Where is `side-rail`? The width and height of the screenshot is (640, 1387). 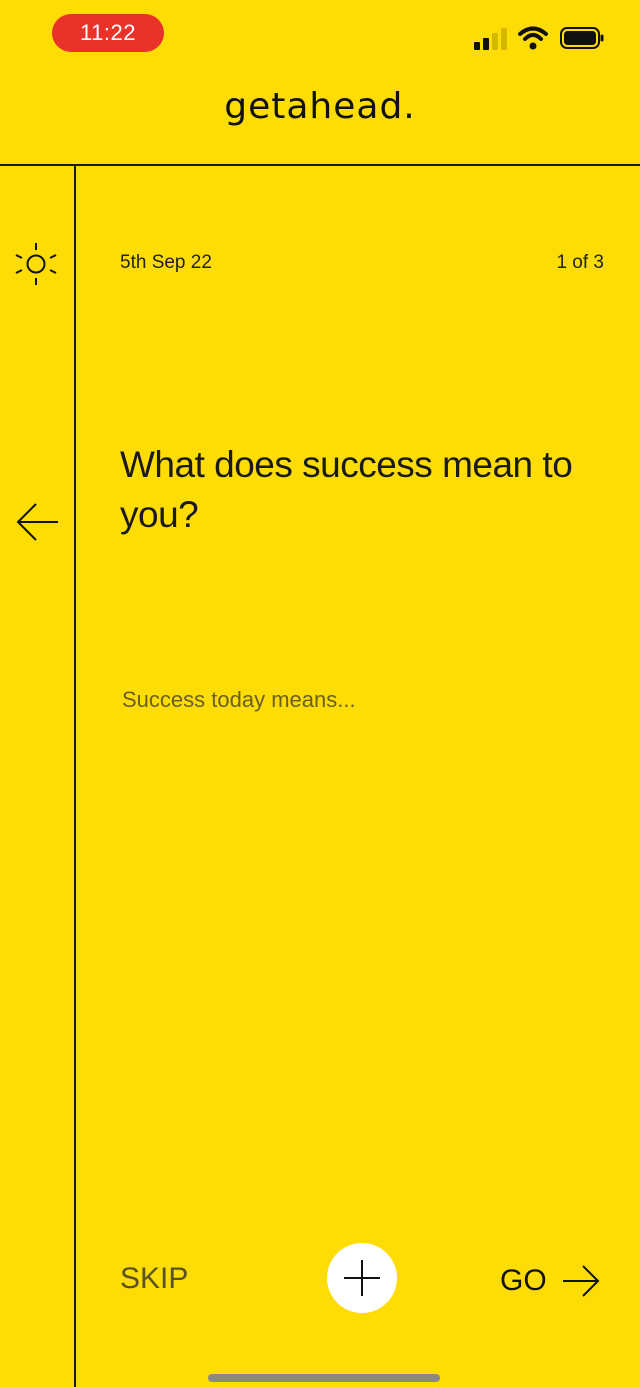 side-rail is located at coordinates (38, 776).